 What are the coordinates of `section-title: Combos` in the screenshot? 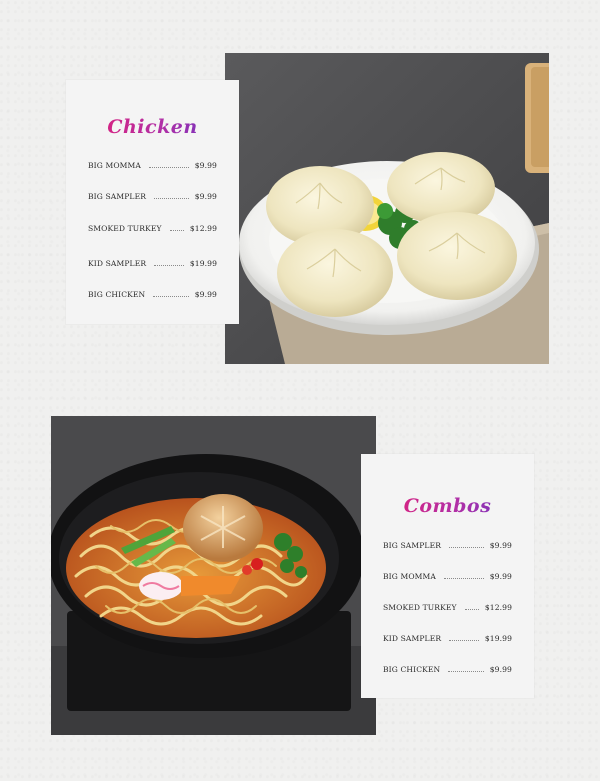 It's located at (447, 506).